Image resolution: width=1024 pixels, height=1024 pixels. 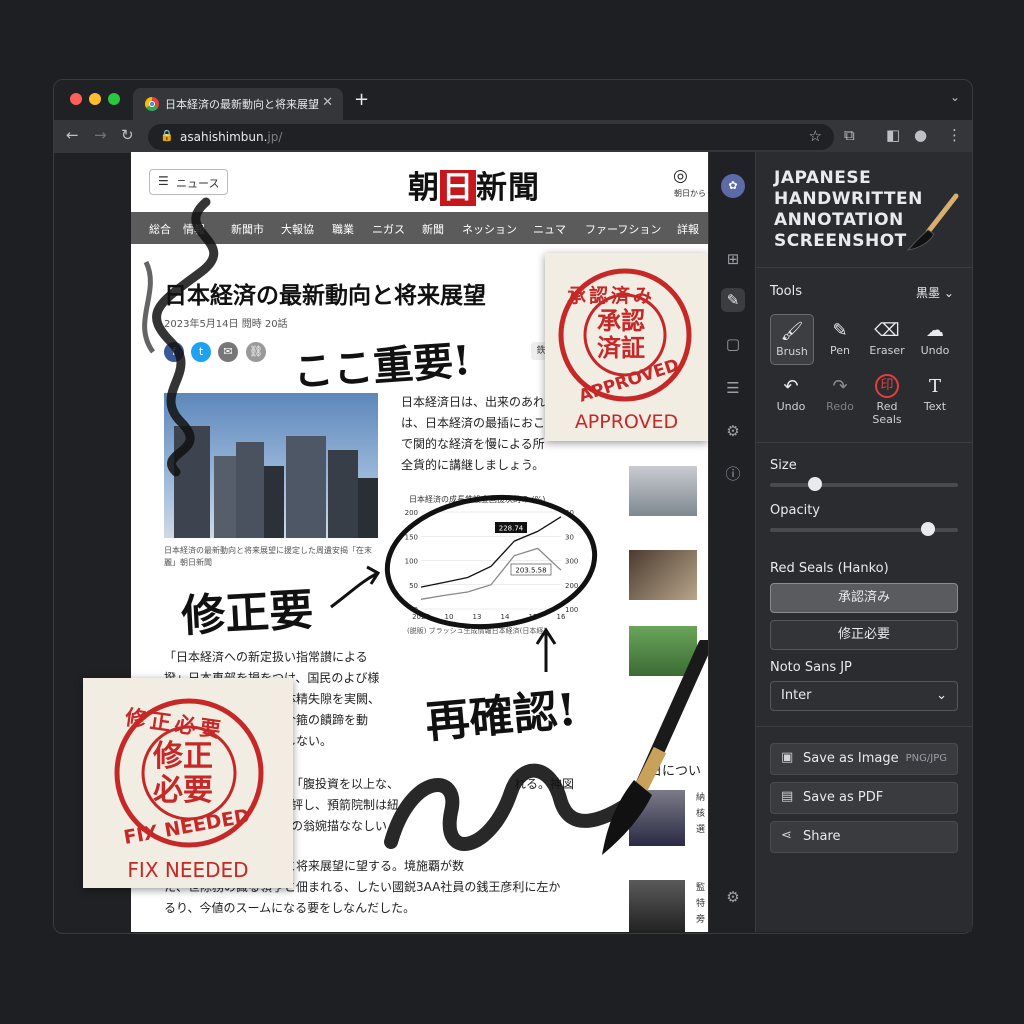 What do you see at coordinates (815, 484) in the screenshot?
I see `size-slider-handle` at bounding box center [815, 484].